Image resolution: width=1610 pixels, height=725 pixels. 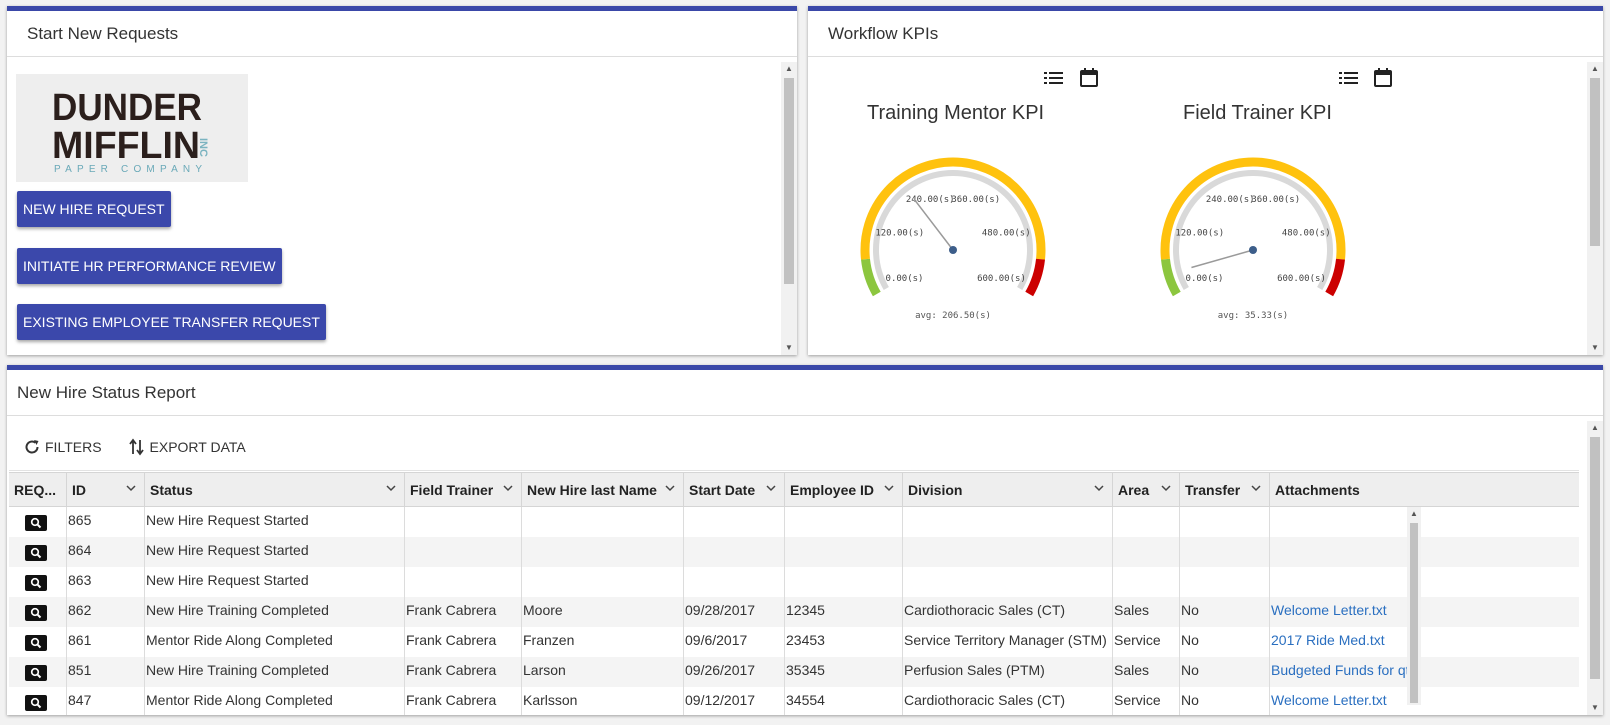 What do you see at coordinates (1225, 489) in the screenshot?
I see `column-header-transfer: Transfer` at bounding box center [1225, 489].